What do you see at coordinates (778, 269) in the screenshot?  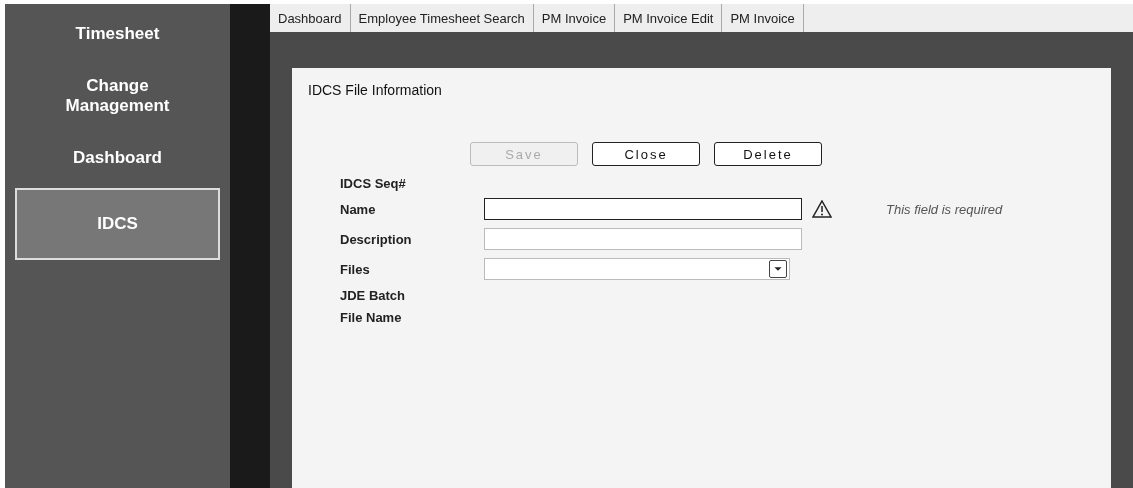 I see `caret-icon` at bounding box center [778, 269].